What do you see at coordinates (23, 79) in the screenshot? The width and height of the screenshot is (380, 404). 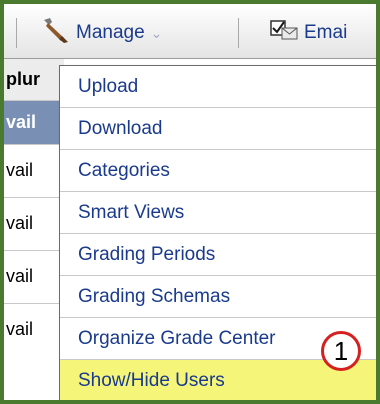 I see `column-header-text: plur` at bounding box center [23, 79].